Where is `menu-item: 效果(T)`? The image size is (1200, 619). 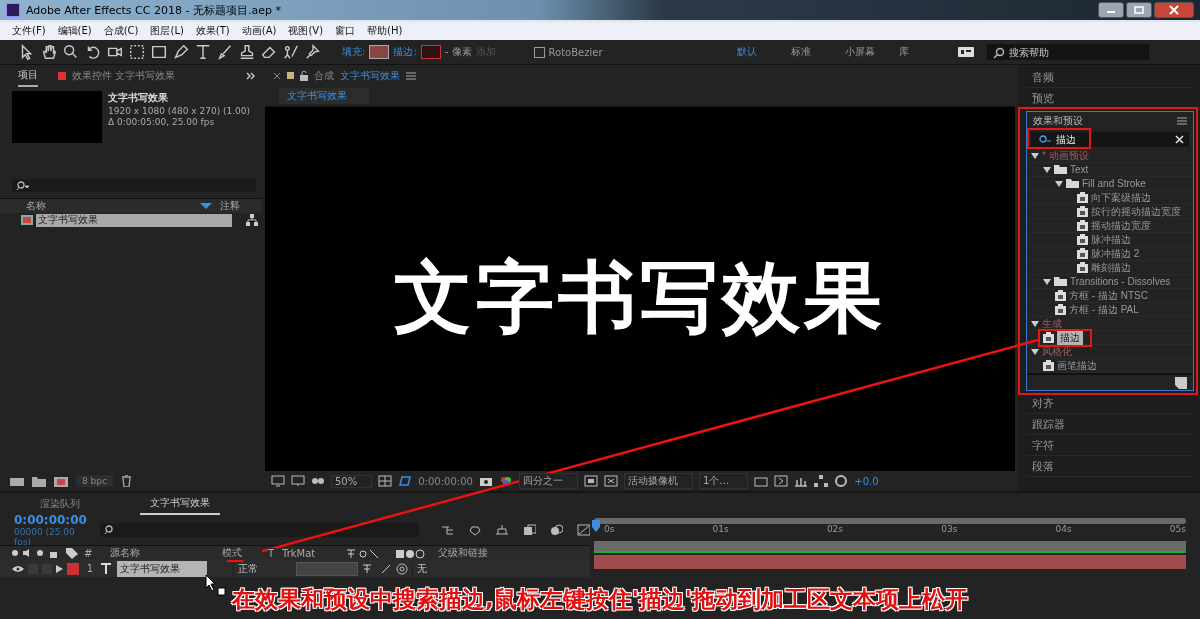
menu-item: 效果(T) is located at coordinates (212, 31).